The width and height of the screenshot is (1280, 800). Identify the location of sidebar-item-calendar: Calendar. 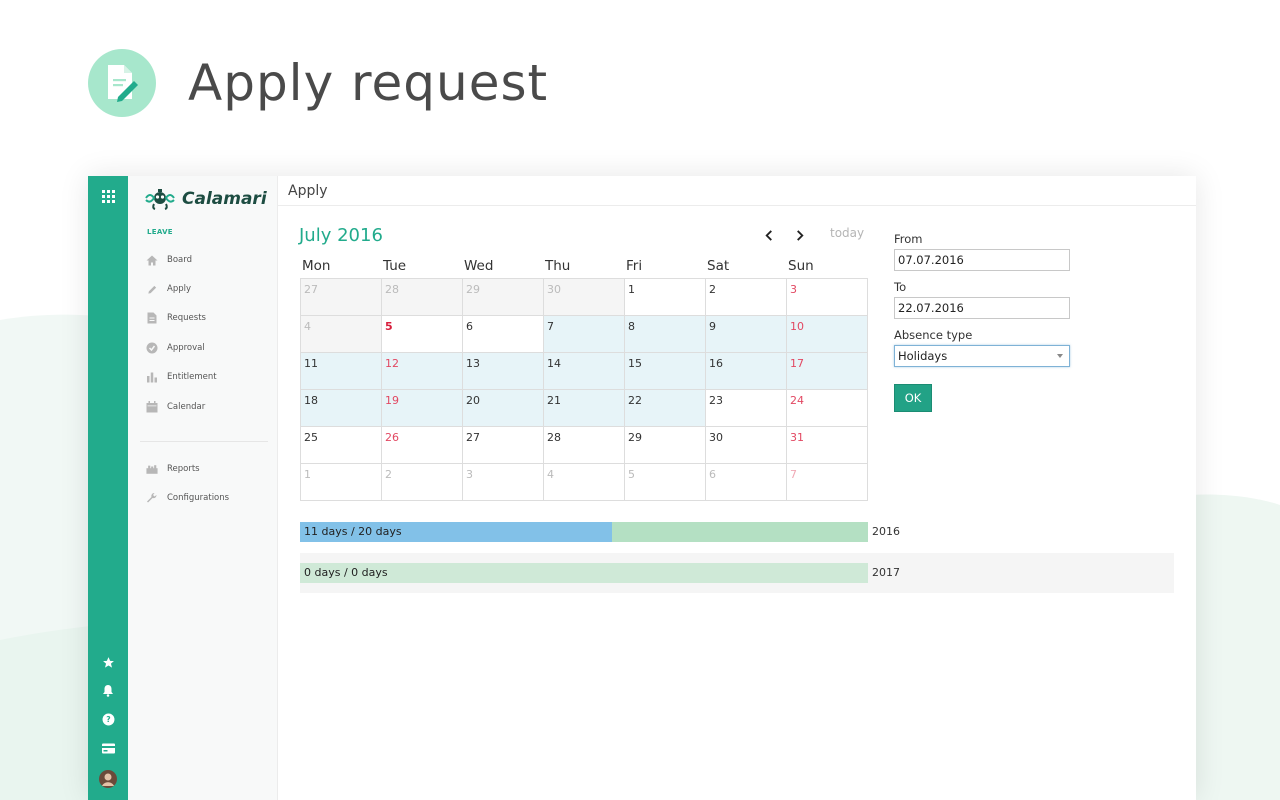
(175, 407).